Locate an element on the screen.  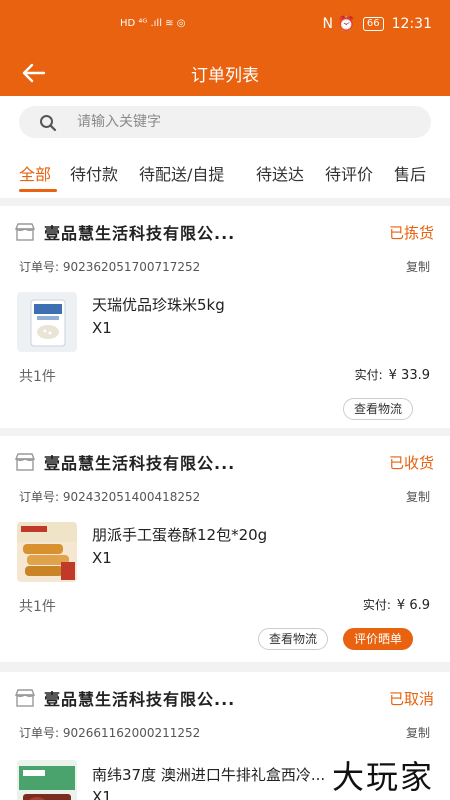
product-name: 天瑞优品珍珠米5kg is located at coordinates (158, 304).